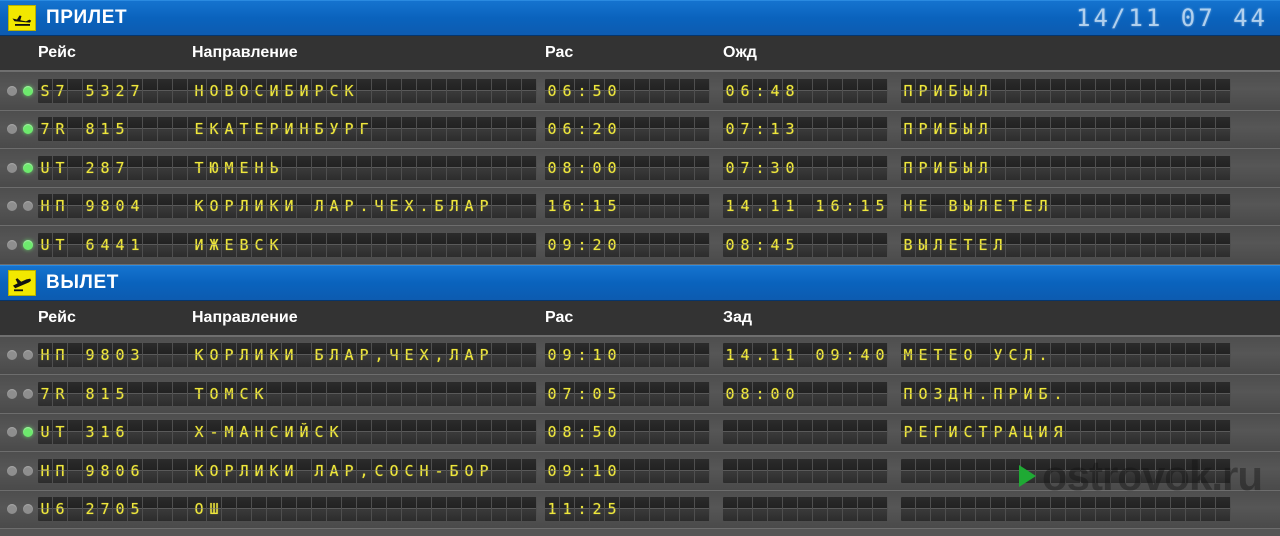 The height and width of the screenshot is (536, 1280). Describe the element at coordinates (740, 52) in the screenshot. I see `column-header-expected: Ожд` at that location.